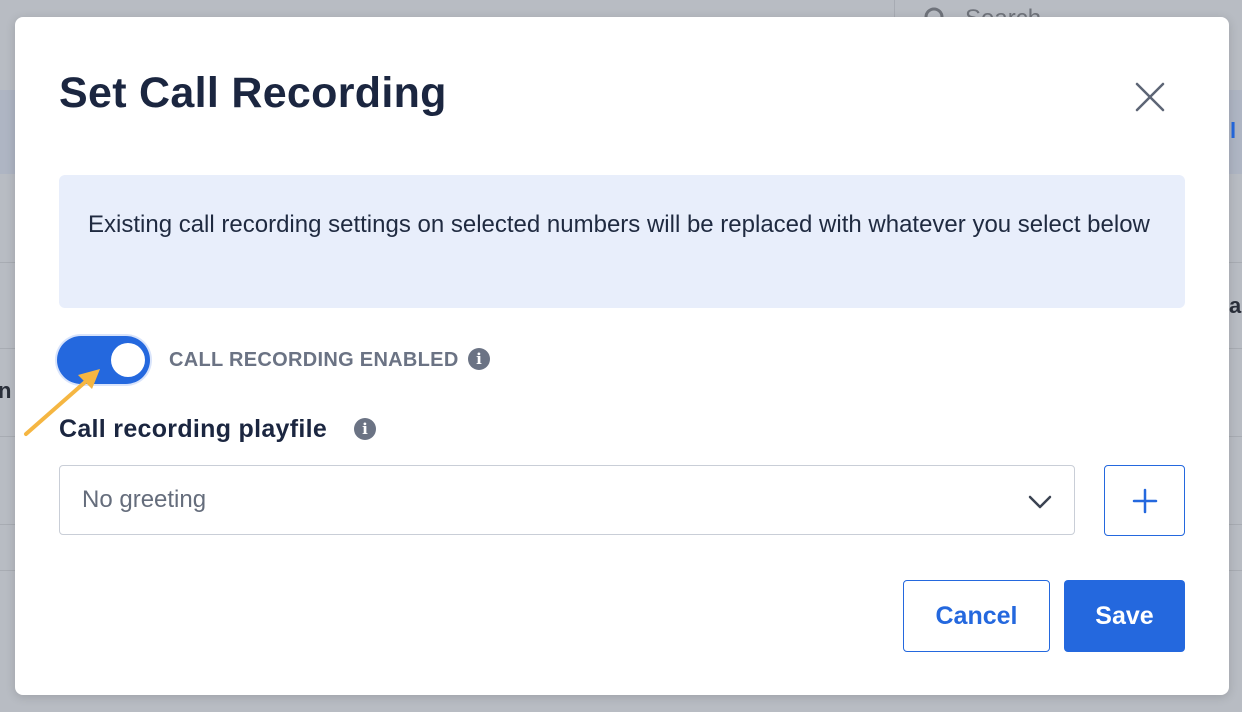  Describe the element at coordinates (1235, 305) in the screenshot. I see `background-header-fragment: a` at that location.